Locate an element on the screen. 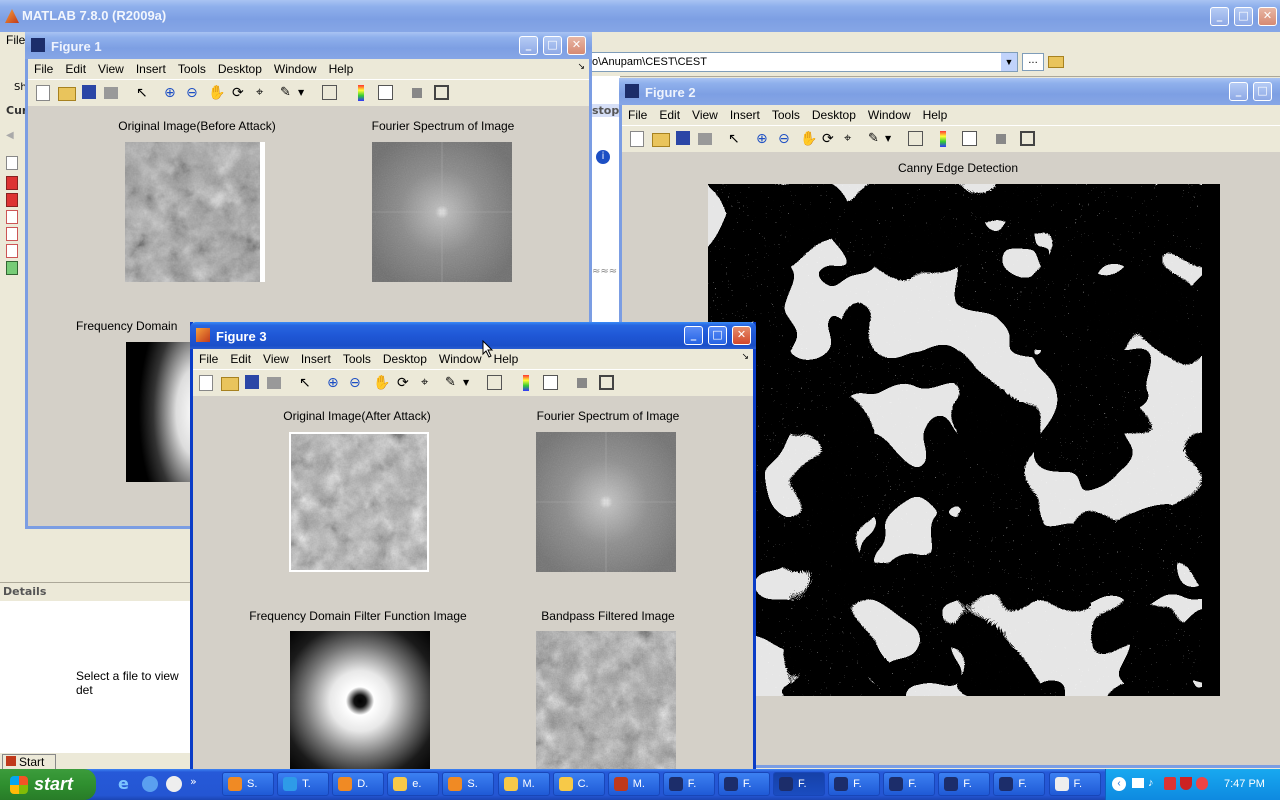 The image size is (1280, 800). taskbar-button: C. is located at coordinates (578, 784).